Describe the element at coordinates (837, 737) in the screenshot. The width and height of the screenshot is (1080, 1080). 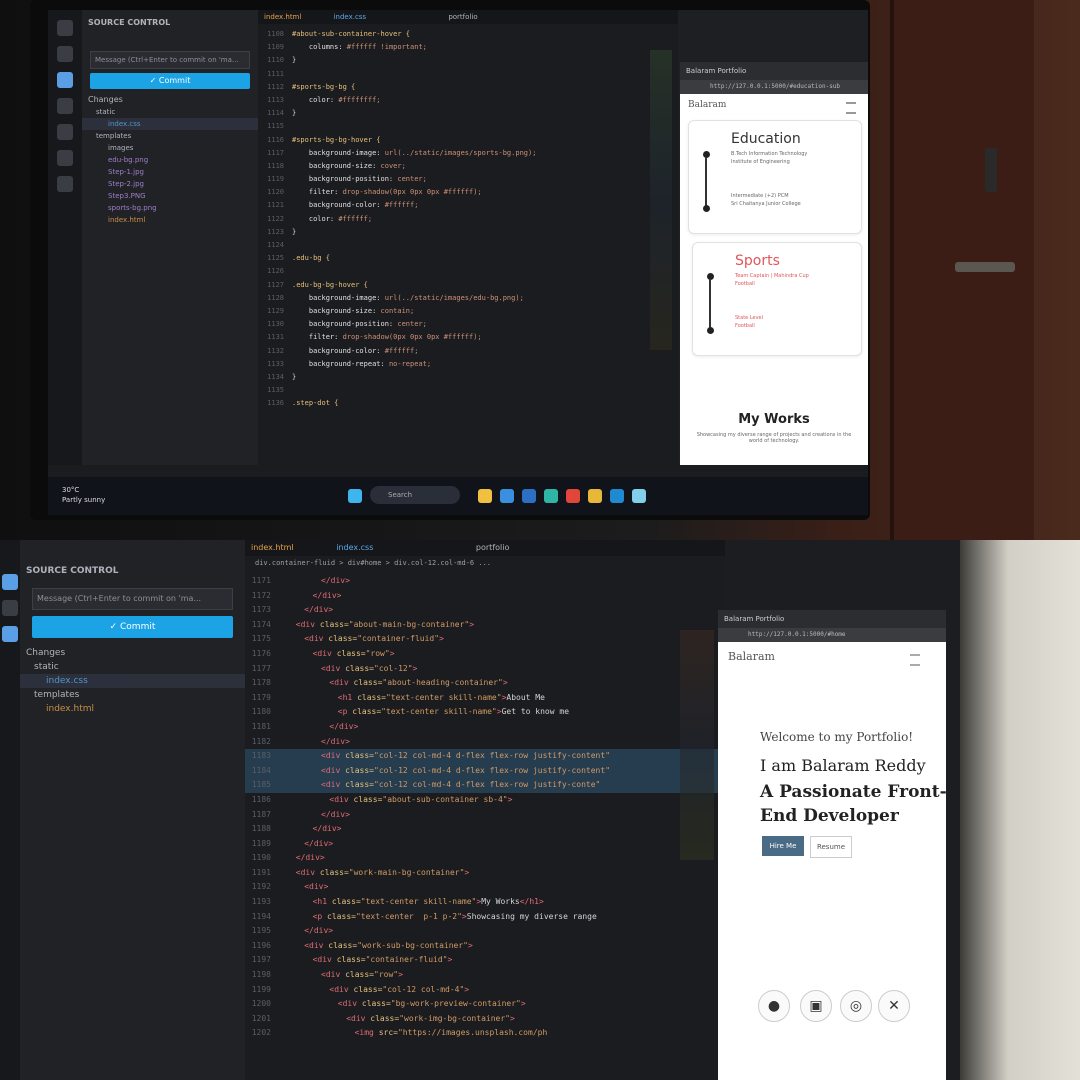
I see `welcome-text: Welcome to my Portfolio!` at that location.